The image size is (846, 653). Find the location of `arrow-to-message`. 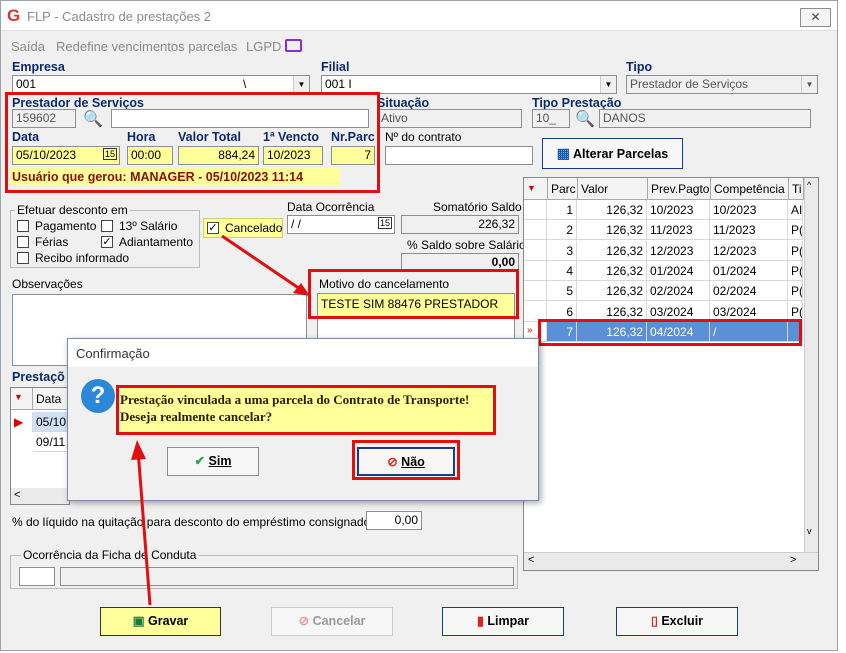

arrow-to-message is located at coordinates (144, 527).